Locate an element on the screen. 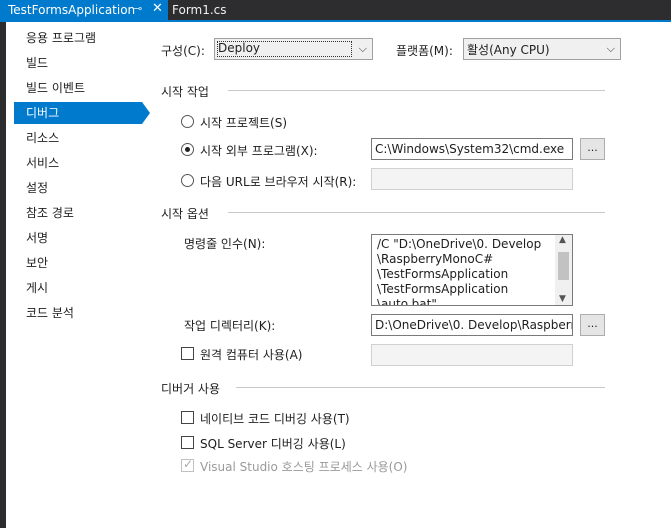 This screenshot has width=671, height=528. remote-machine-label: 원격 컴퓨터 사용(A) is located at coordinates (251, 355).